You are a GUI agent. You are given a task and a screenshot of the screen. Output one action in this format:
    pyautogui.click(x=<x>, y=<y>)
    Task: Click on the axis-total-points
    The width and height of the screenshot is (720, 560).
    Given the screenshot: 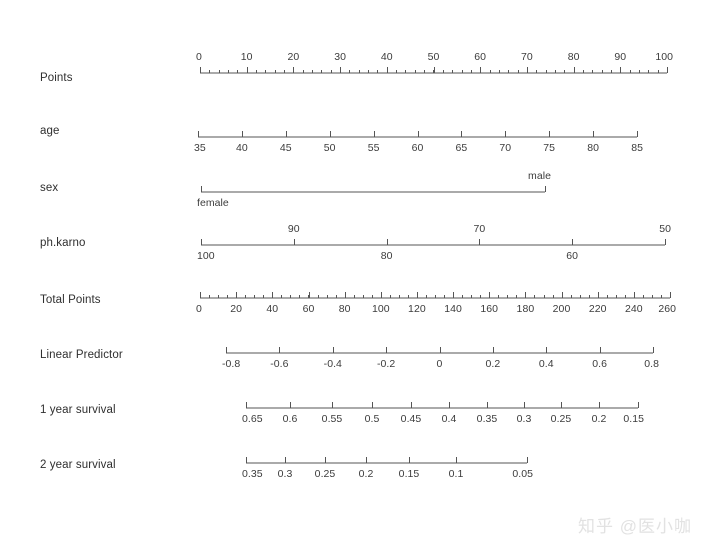 What is the action you would take?
    pyautogui.click(x=435, y=295)
    